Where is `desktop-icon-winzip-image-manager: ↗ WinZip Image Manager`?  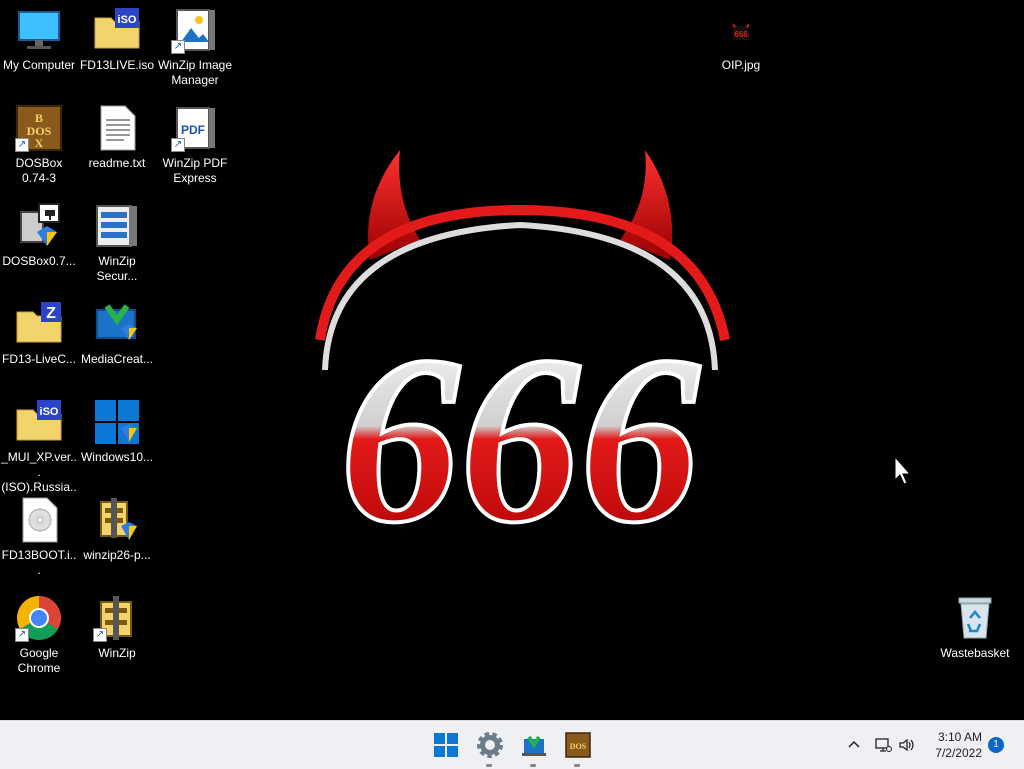 desktop-icon-winzip-image-manager: ↗ WinZip Image Manager is located at coordinates (195, 47).